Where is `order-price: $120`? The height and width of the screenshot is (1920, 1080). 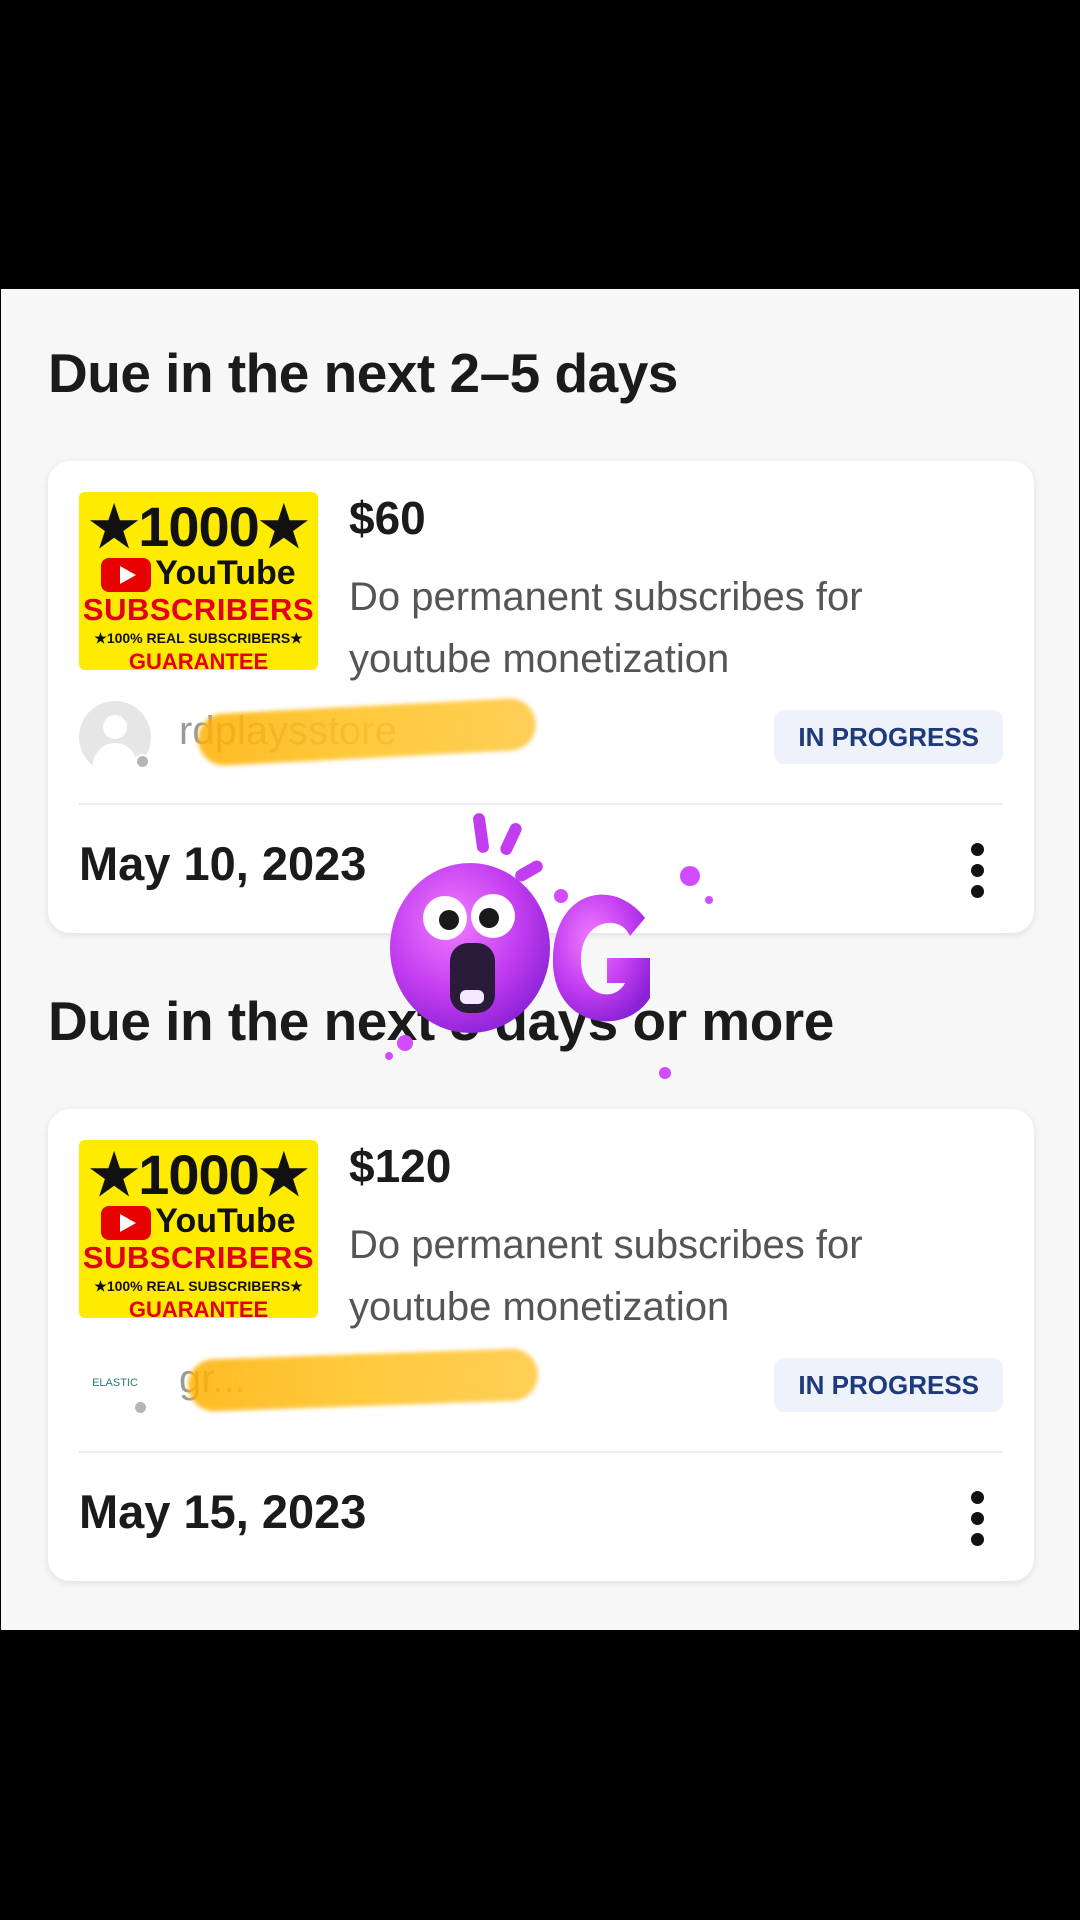 order-price: $120 is located at coordinates (400, 1166).